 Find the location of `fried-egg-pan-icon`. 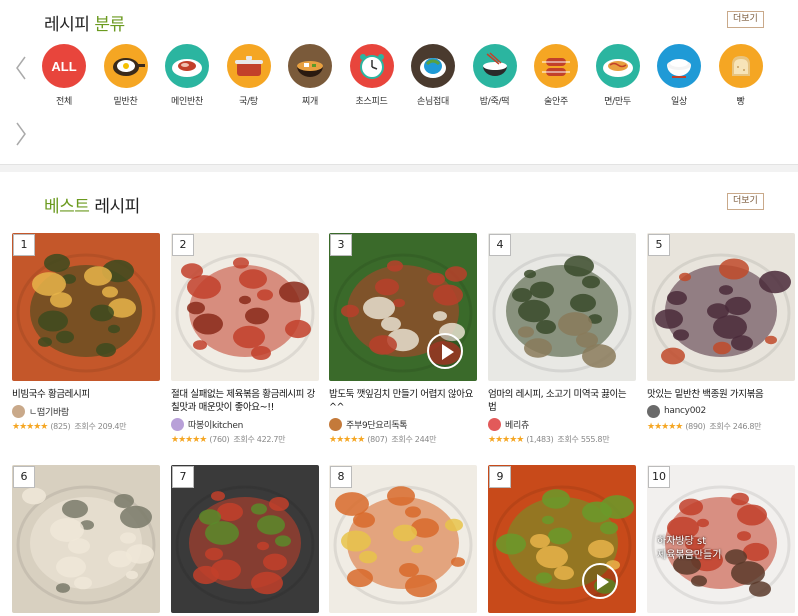

fried-egg-pan-icon is located at coordinates (125, 66).